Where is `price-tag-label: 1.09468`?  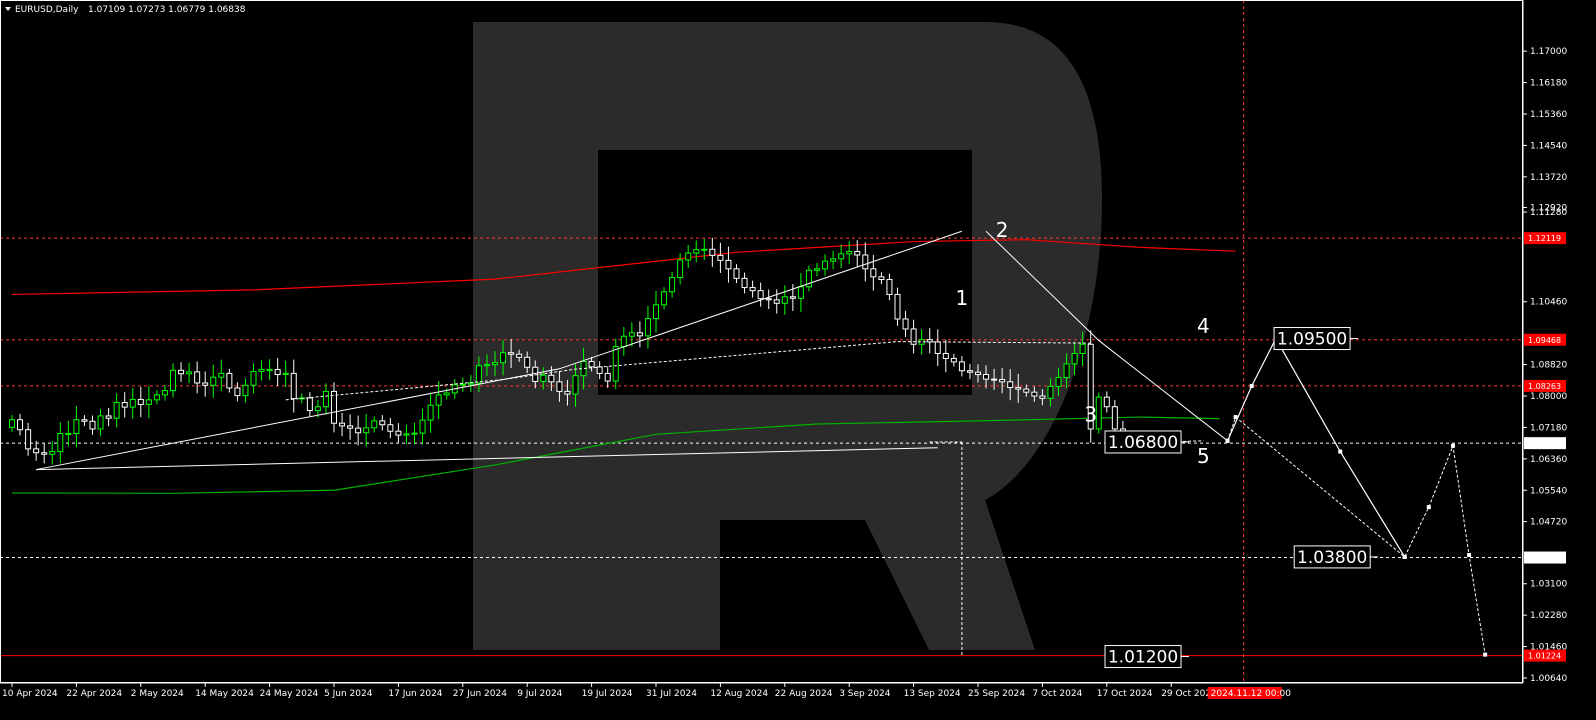
price-tag-label: 1.09468 is located at coordinates (1544, 340).